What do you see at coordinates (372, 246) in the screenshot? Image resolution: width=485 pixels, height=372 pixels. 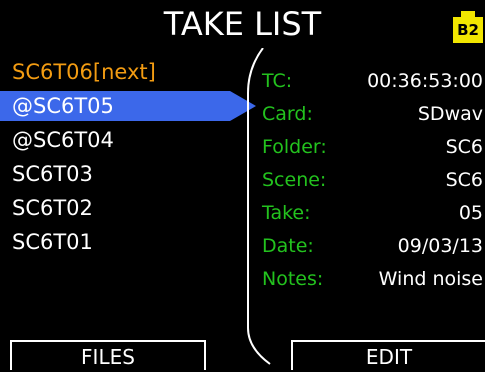 I see `detail-row-date: Date: 09/03/13` at bounding box center [372, 246].